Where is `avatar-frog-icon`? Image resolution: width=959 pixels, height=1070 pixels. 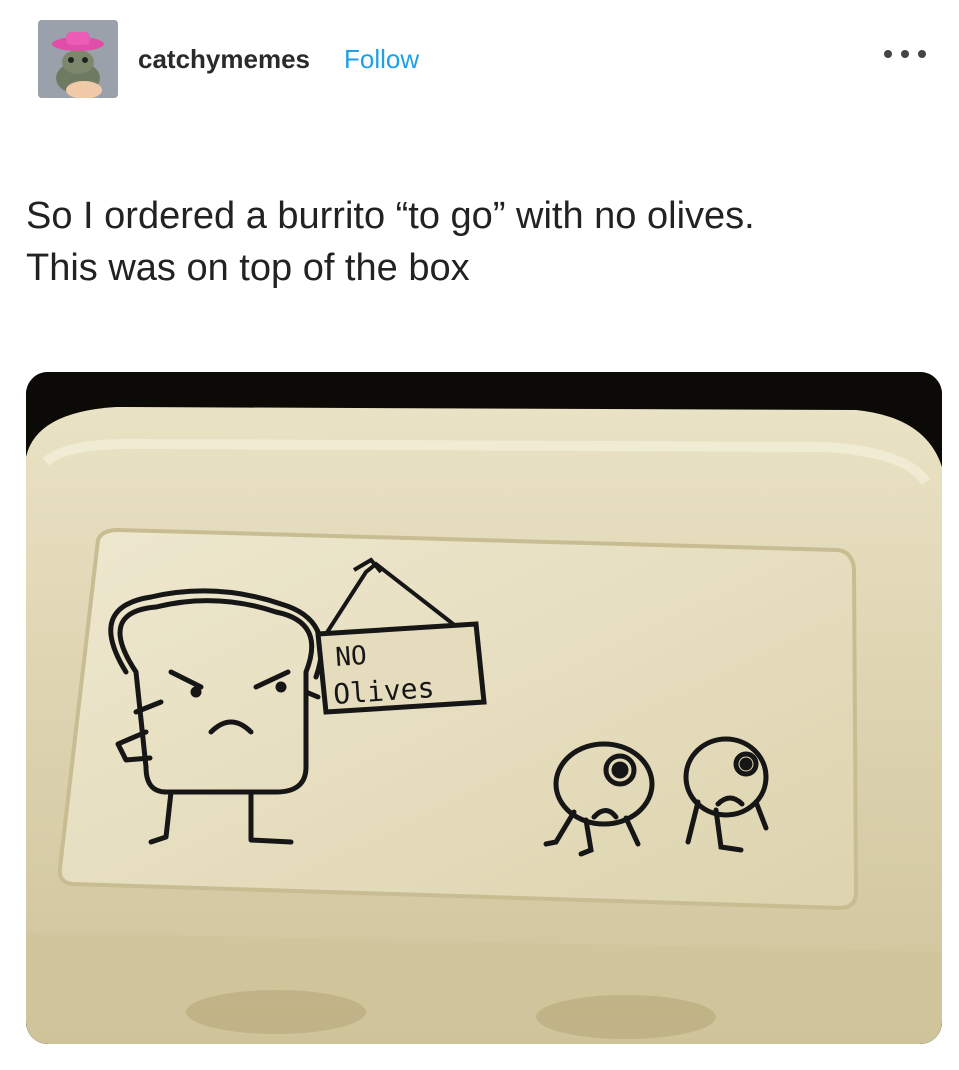
avatar-frog-icon is located at coordinates (78, 59).